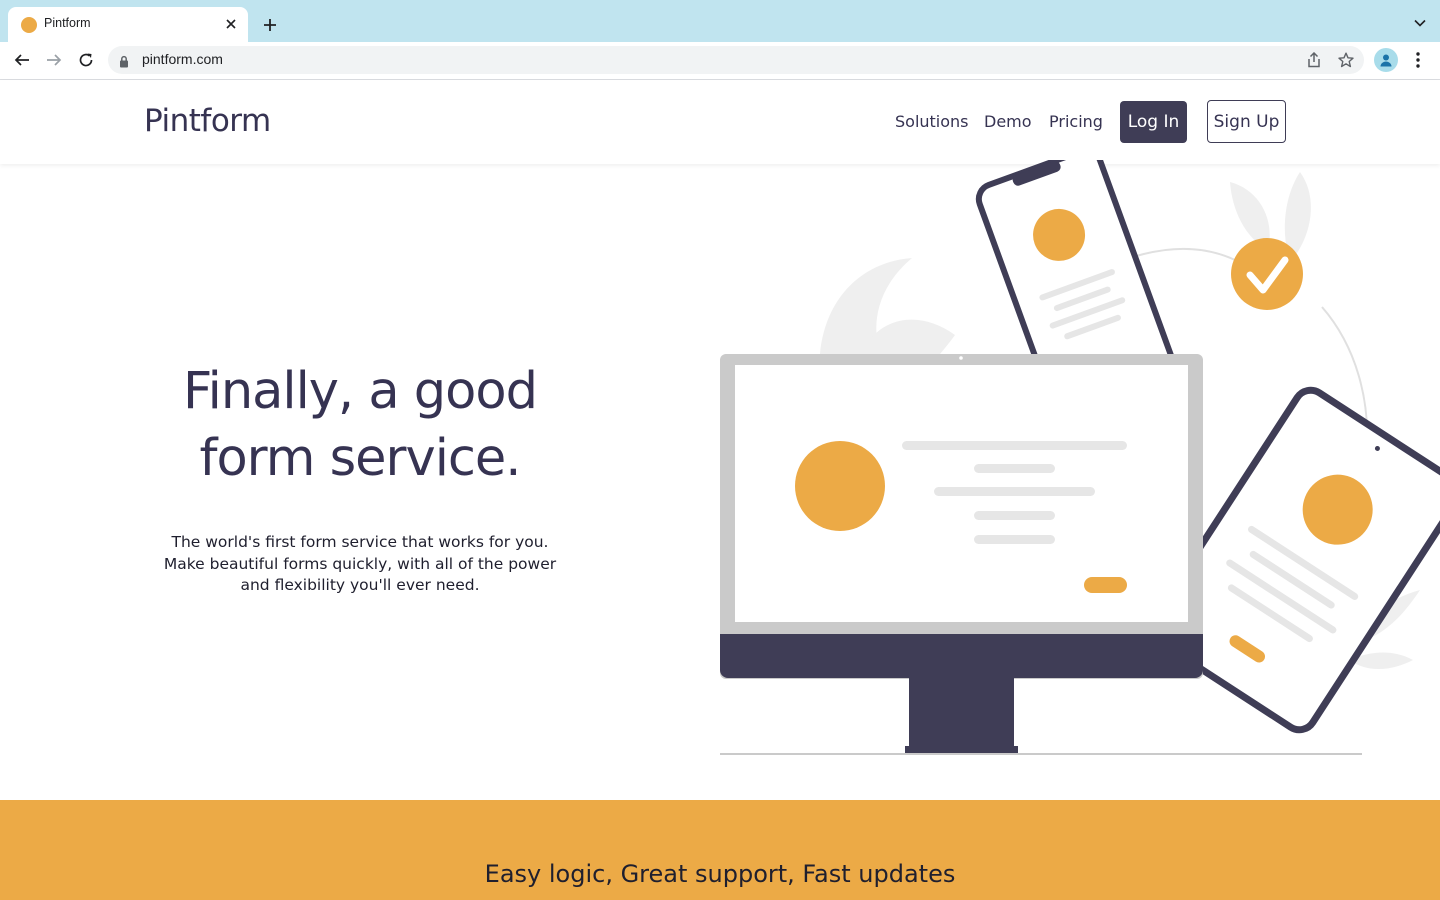 Image resolution: width=1440 pixels, height=900 pixels. What do you see at coordinates (720, 874) in the screenshot?
I see `feature-band-heading: Easy logic, Great support, Fast updates` at bounding box center [720, 874].